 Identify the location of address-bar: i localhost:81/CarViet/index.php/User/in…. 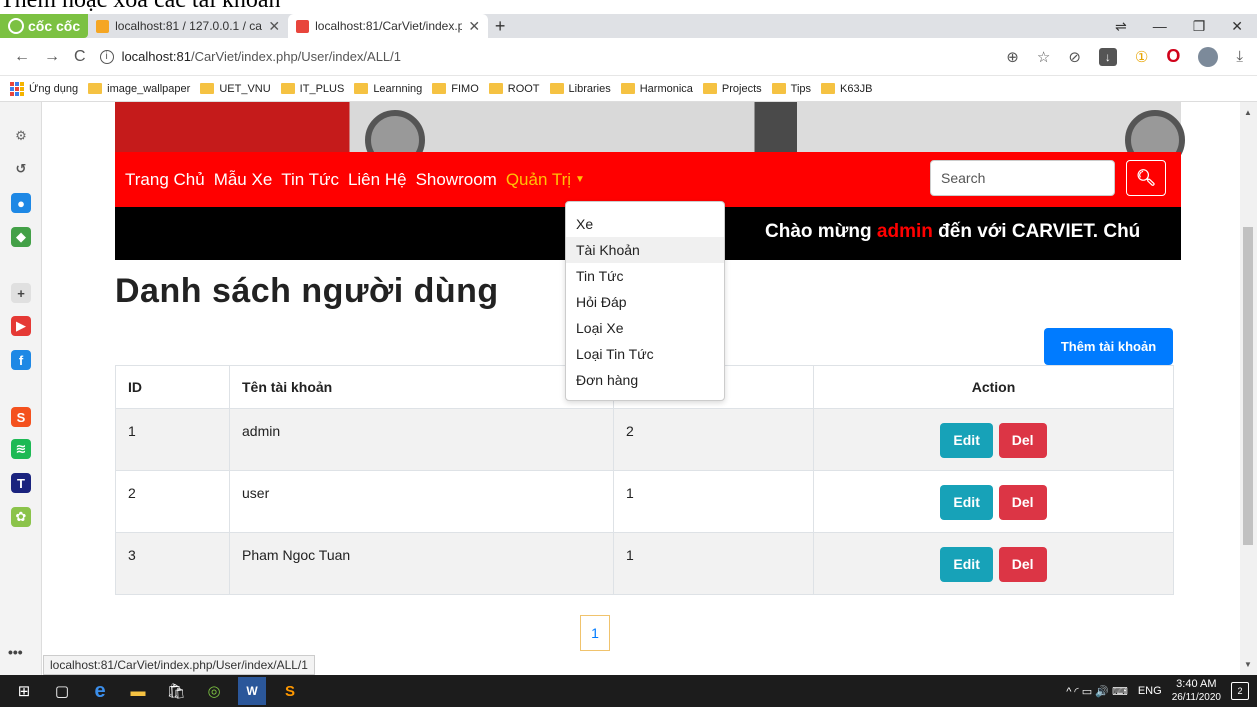
(553, 56).